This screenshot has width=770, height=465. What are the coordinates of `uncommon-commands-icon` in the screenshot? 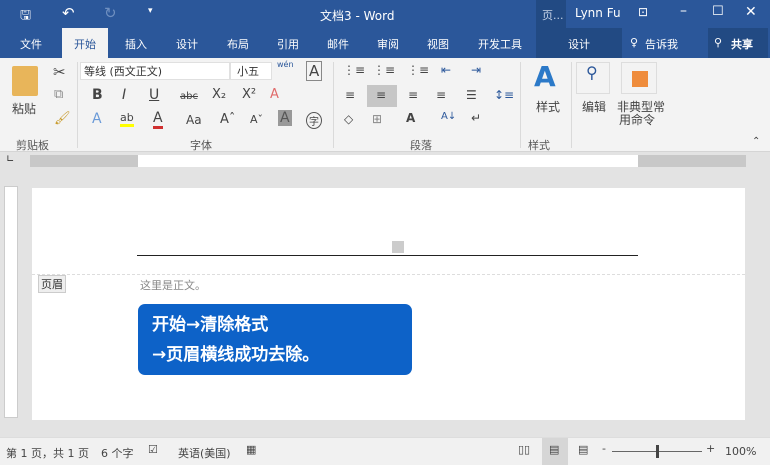 It's located at (639, 78).